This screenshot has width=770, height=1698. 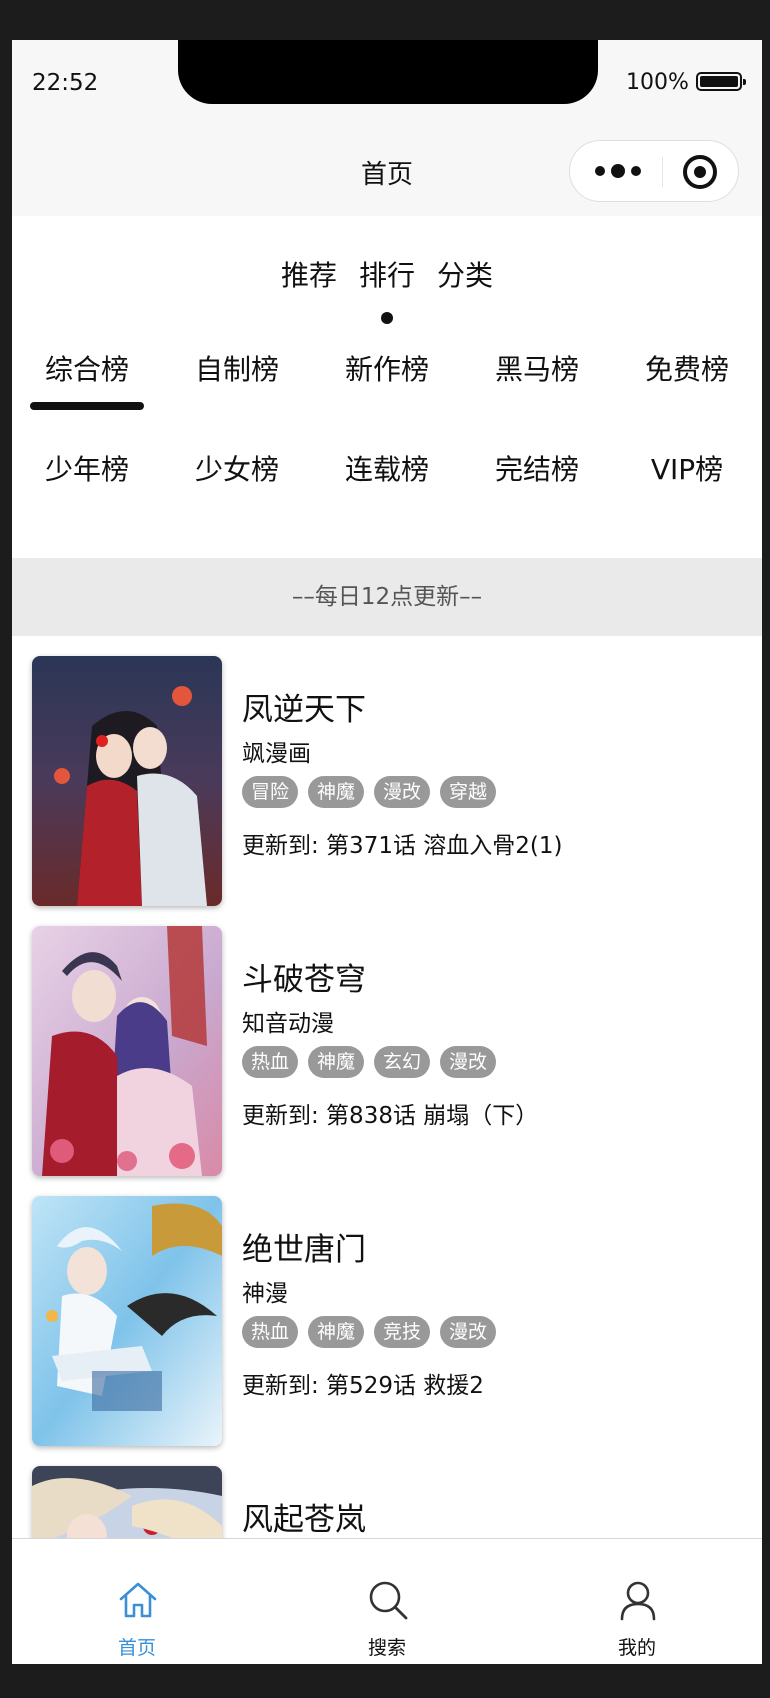 What do you see at coordinates (363, 1386) in the screenshot?
I see `comic-latest-chapter: 更新到: 第529话 救援2` at bounding box center [363, 1386].